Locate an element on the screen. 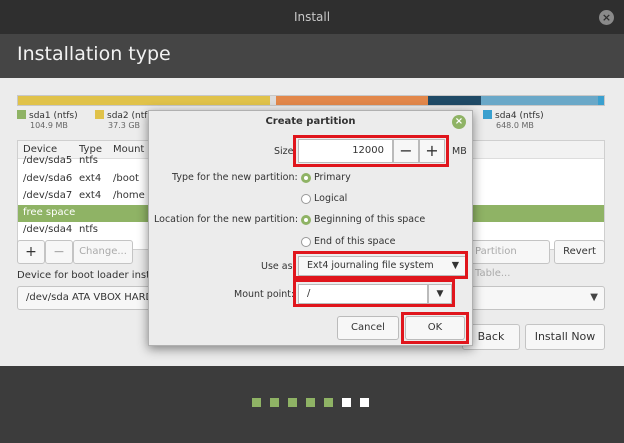 This screenshot has width=624, height=443. bootloader-value: /dev/sda ATA VBOX HARD is located at coordinates (90, 297).